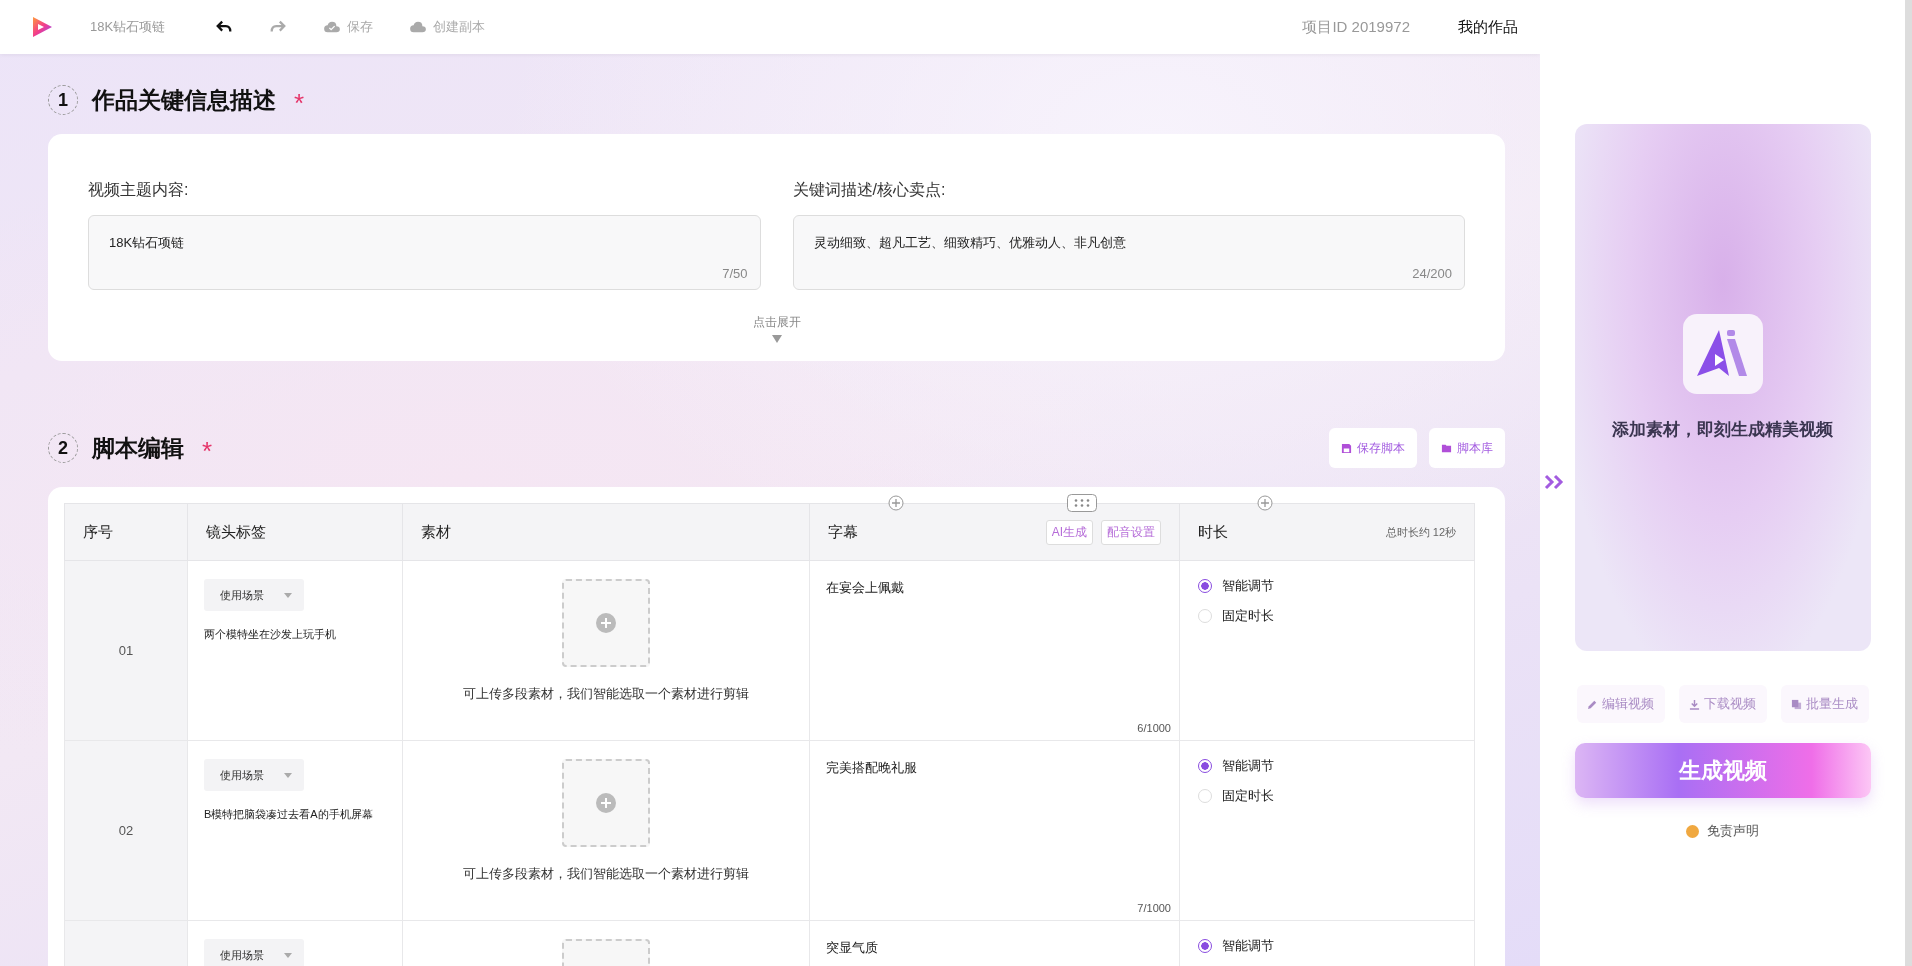  What do you see at coordinates (1722, 430) in the screenshot?
I see `preview-message: 添加素材，即刻生成精美视频` at bounding box center [1722, 430].